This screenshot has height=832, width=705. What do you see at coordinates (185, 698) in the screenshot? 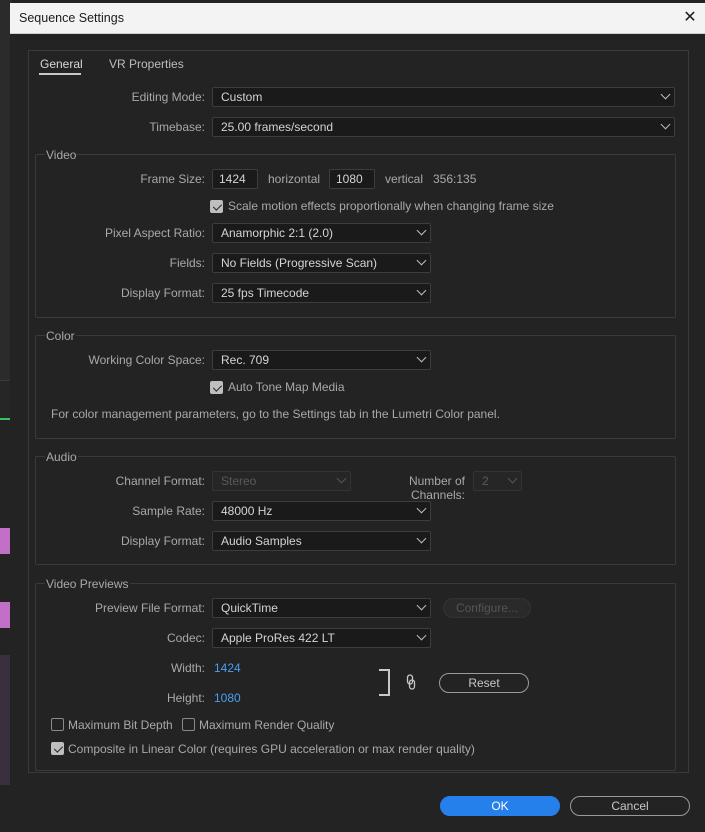
I see `preview-height-label: Height:` at bounding box center [185, 698].